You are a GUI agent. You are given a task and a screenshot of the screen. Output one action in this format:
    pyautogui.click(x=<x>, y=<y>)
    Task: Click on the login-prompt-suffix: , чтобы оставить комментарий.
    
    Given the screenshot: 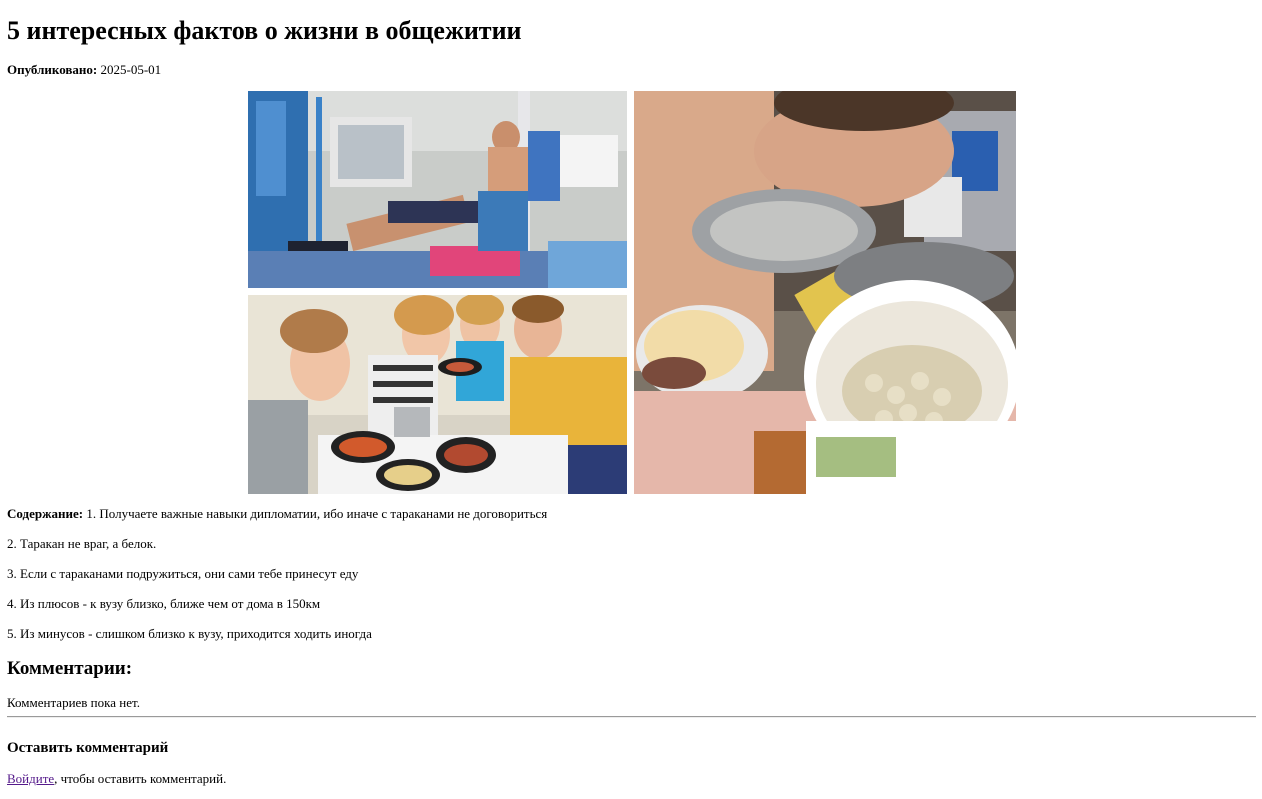 What is the action you would take?
    pyautogui.click(x=140, y=778)
    